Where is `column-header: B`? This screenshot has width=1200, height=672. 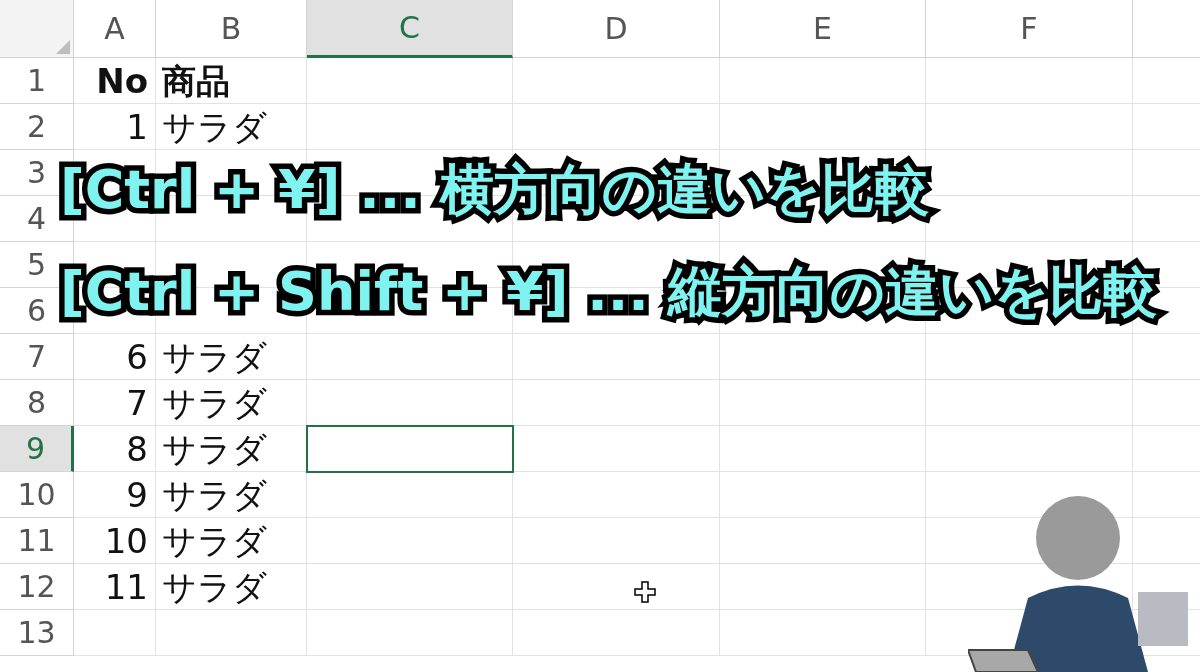
column-header: B is located at coordinates (231, 29).